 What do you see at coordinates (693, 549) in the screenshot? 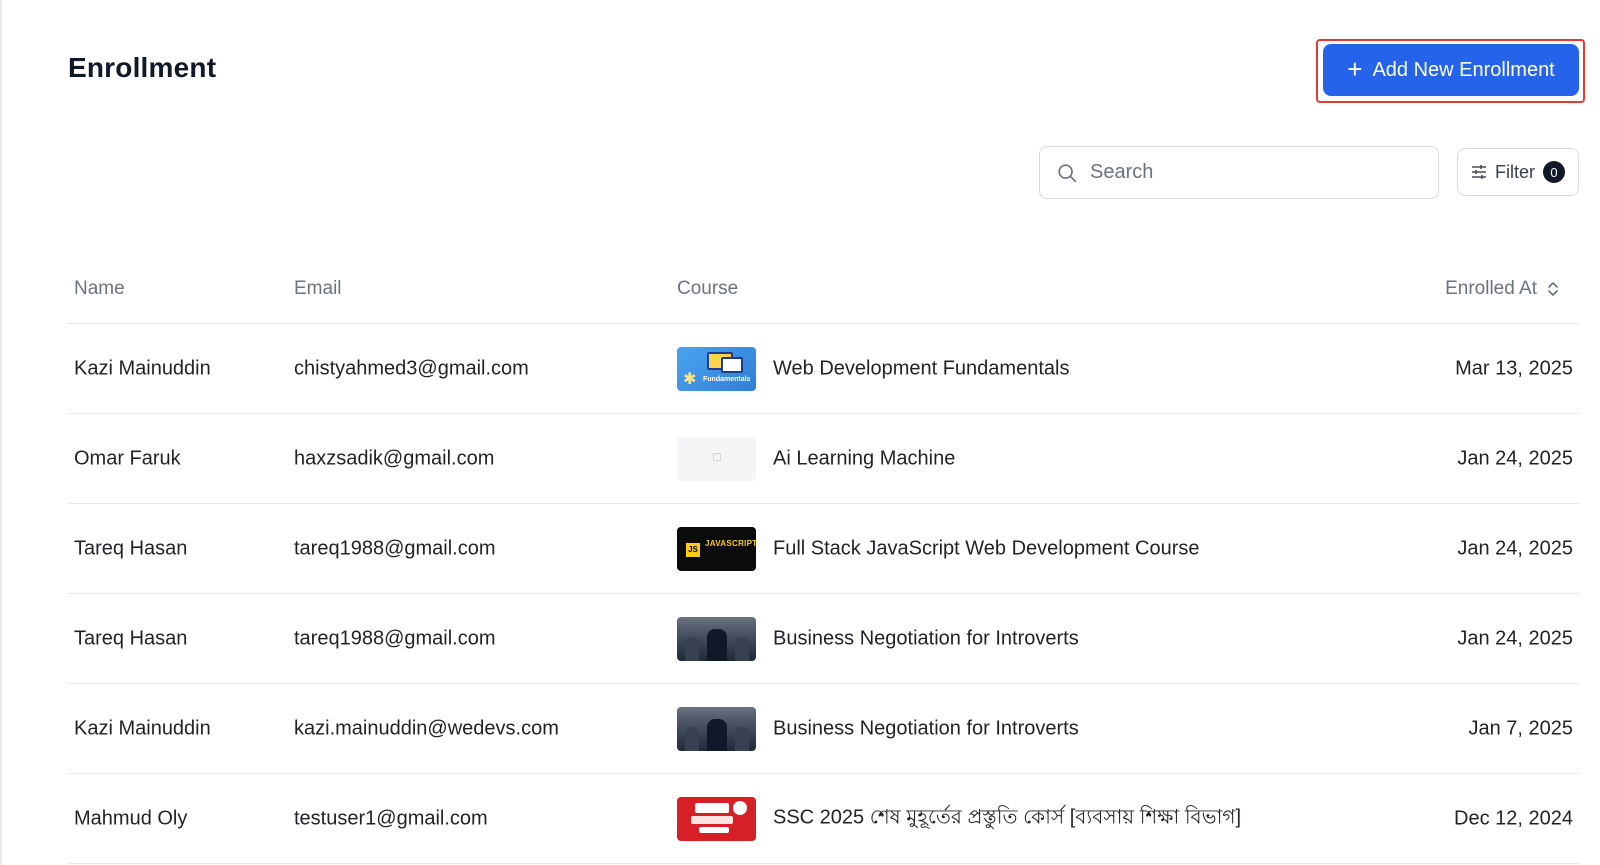
I see `js-badge: JS` at bounding box center [693, 549].